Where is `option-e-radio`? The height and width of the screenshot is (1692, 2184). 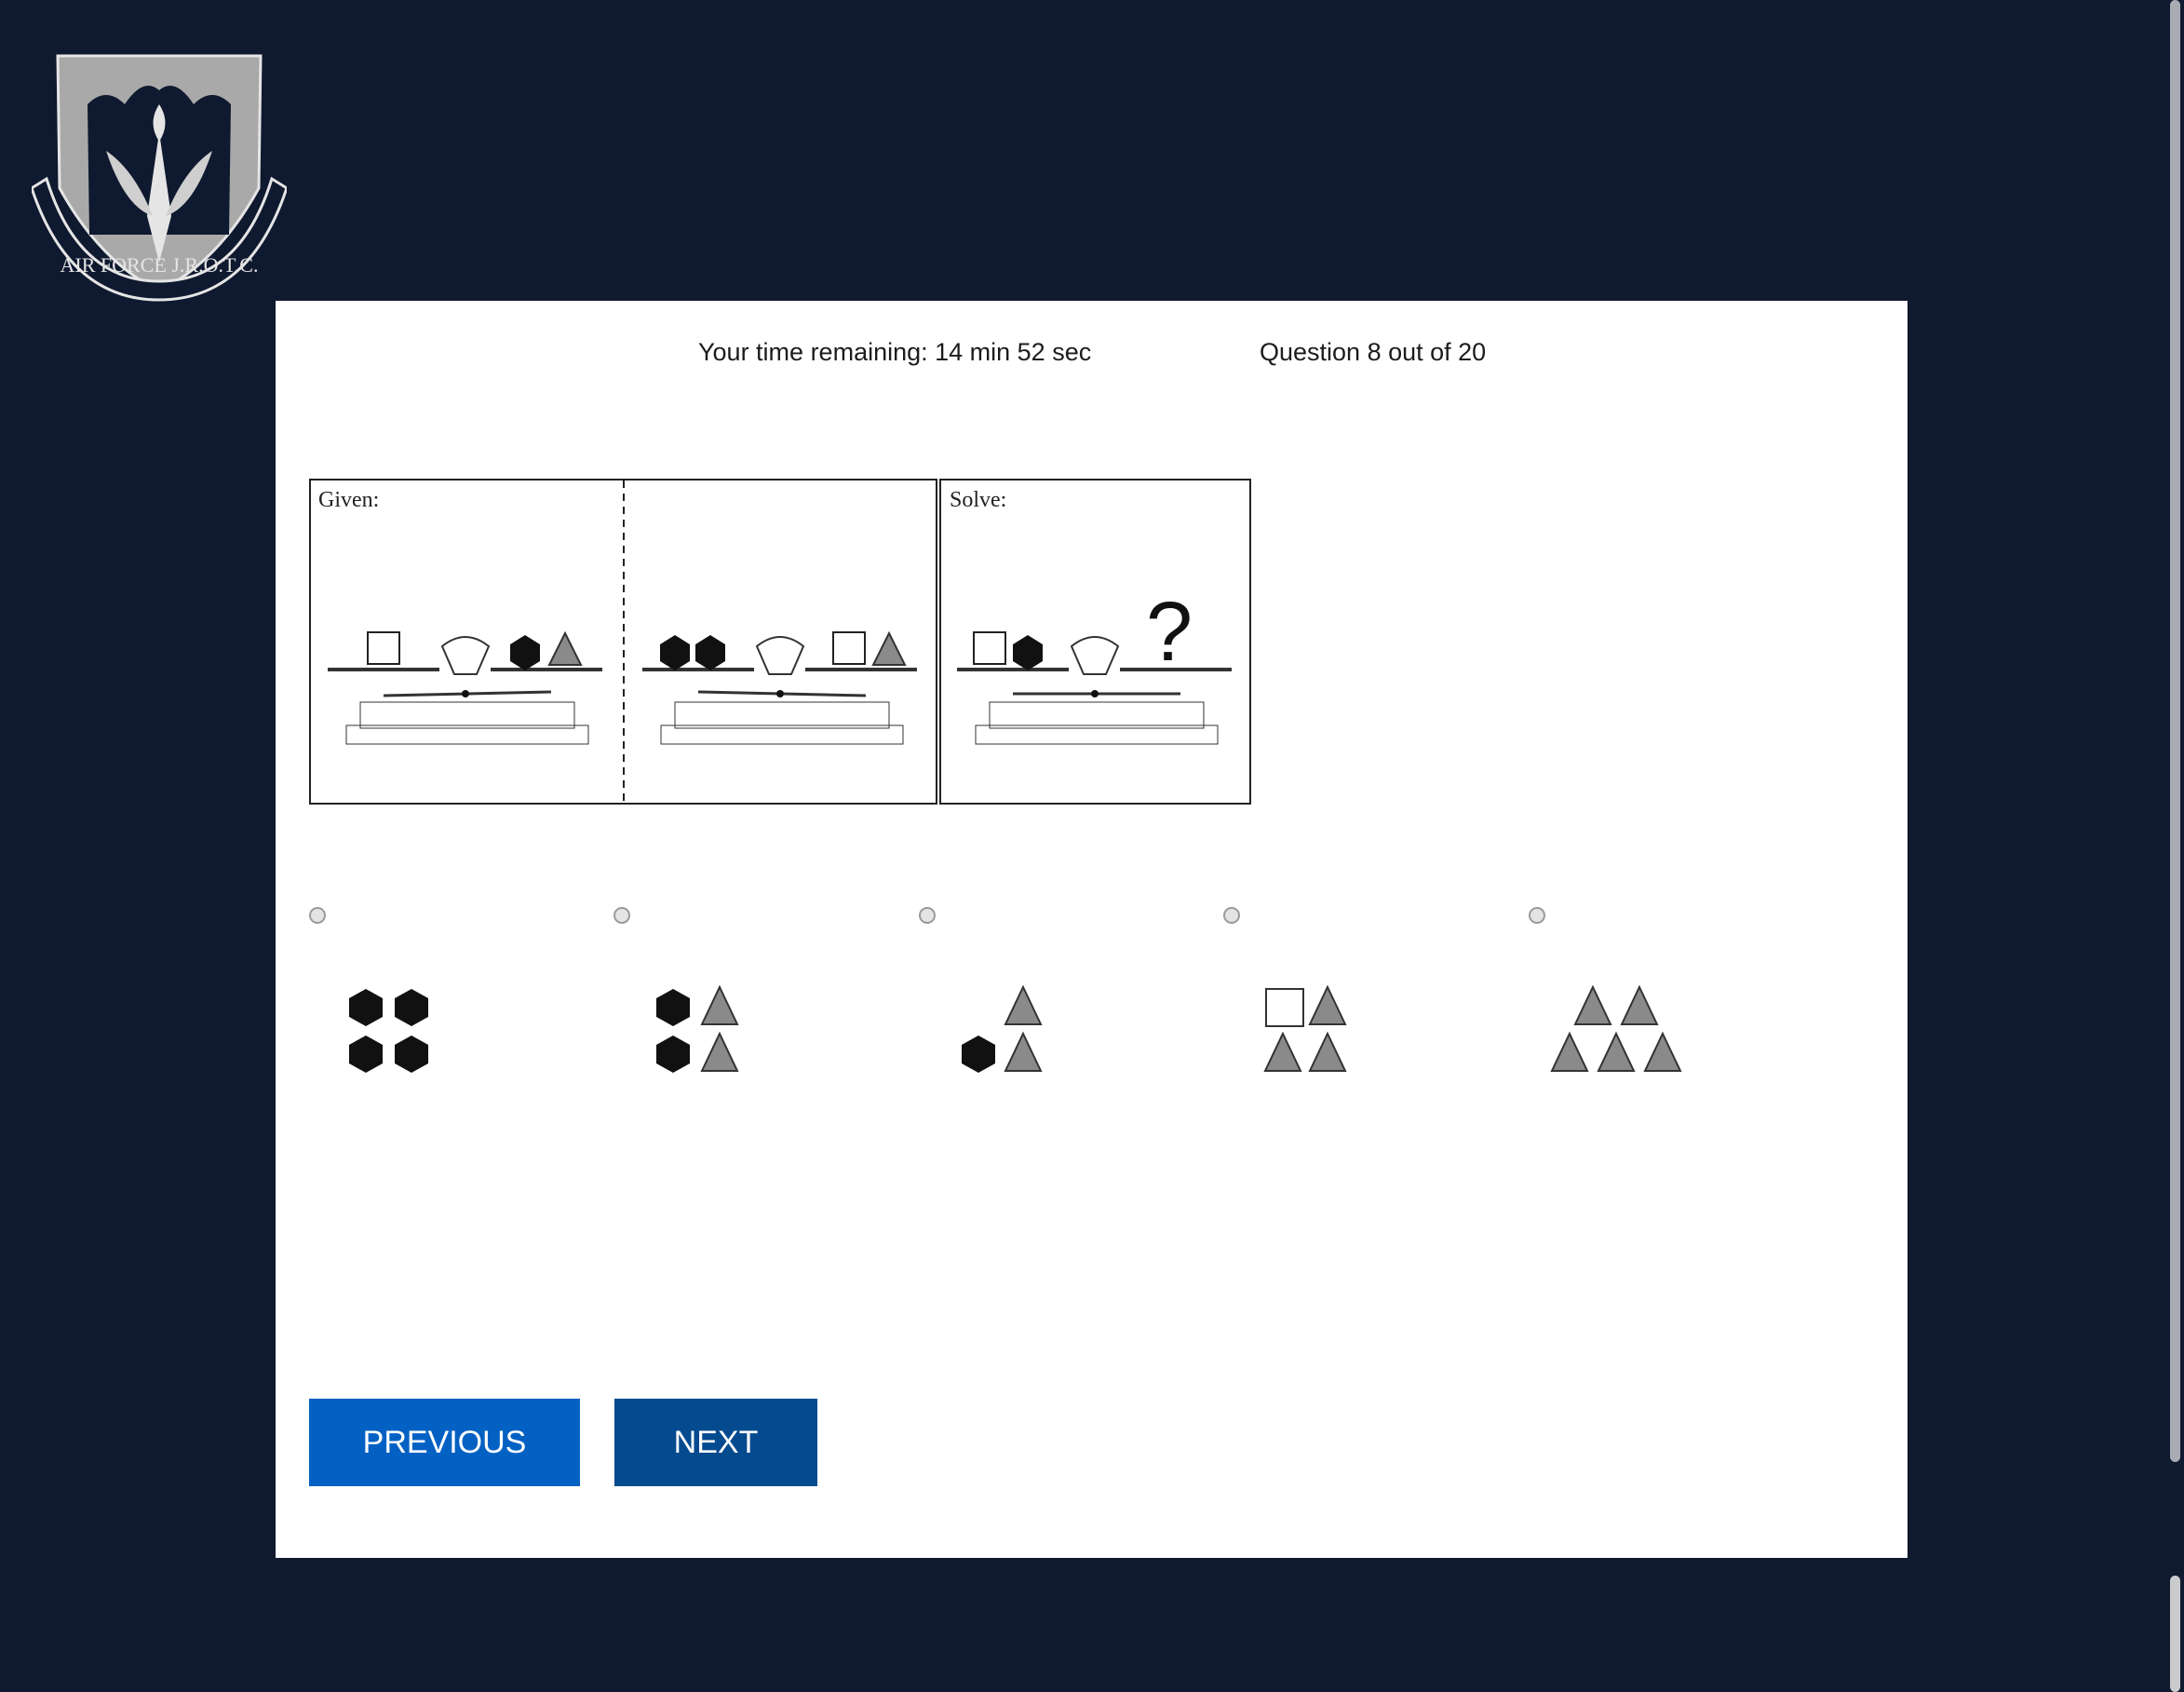 option-e-radio is located at coordinates (1537, 915).